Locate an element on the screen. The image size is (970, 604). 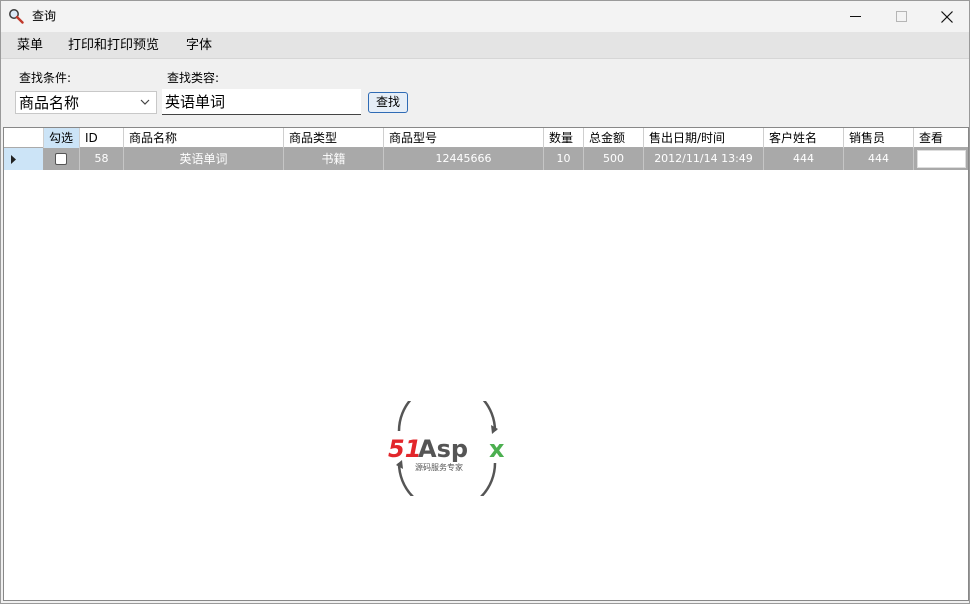
minimize-button is located at coordinates (856, 16).